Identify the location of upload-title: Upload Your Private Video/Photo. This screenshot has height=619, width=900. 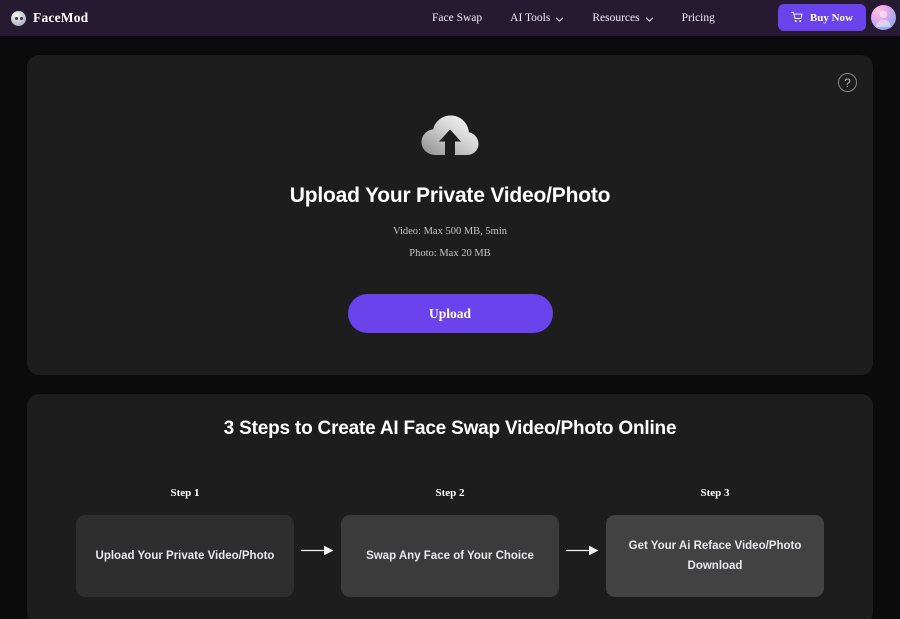
(450, 195).